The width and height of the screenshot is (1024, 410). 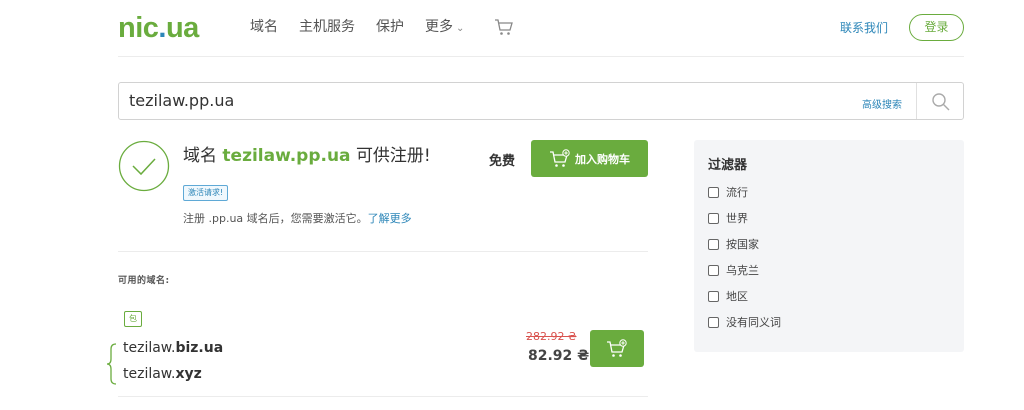 I want to click on nav-hosting: 主机服务, so click(x=327, y=28).